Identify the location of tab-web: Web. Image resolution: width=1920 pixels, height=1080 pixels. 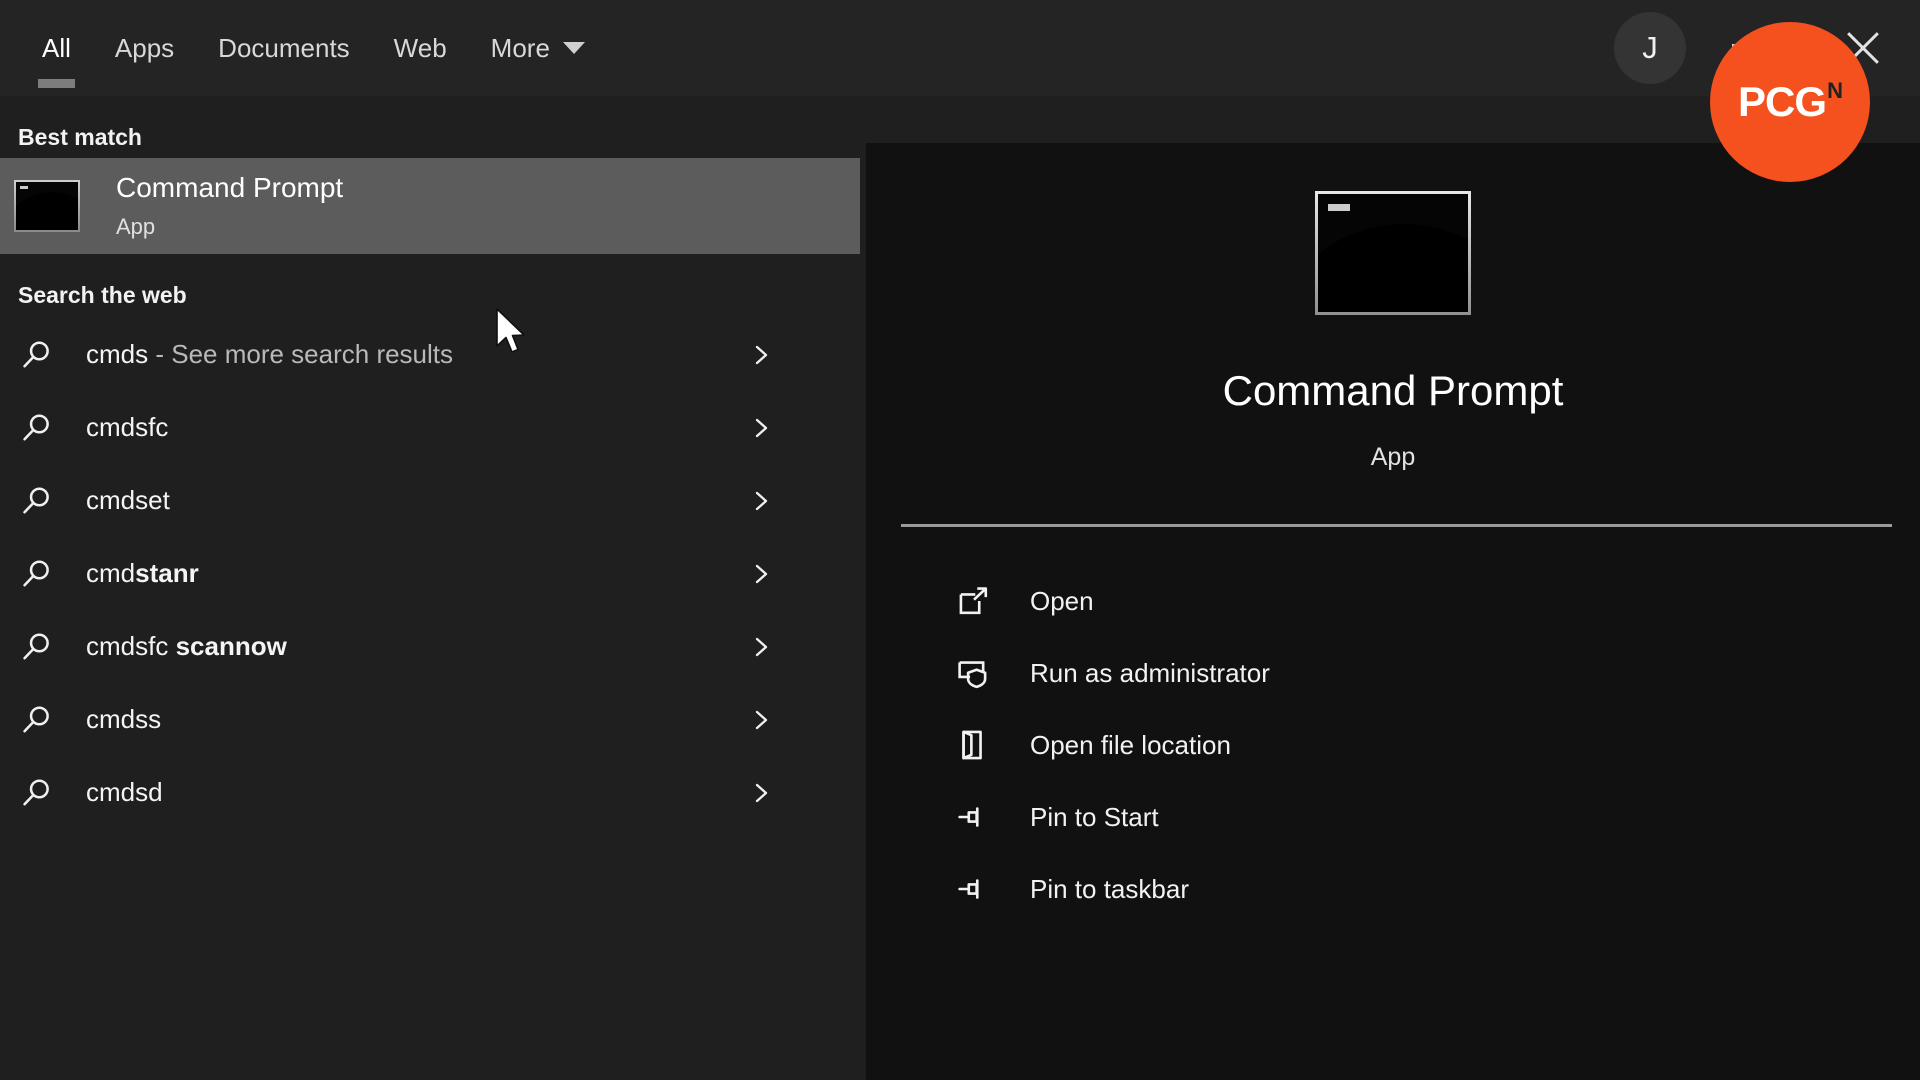
(420, 48).